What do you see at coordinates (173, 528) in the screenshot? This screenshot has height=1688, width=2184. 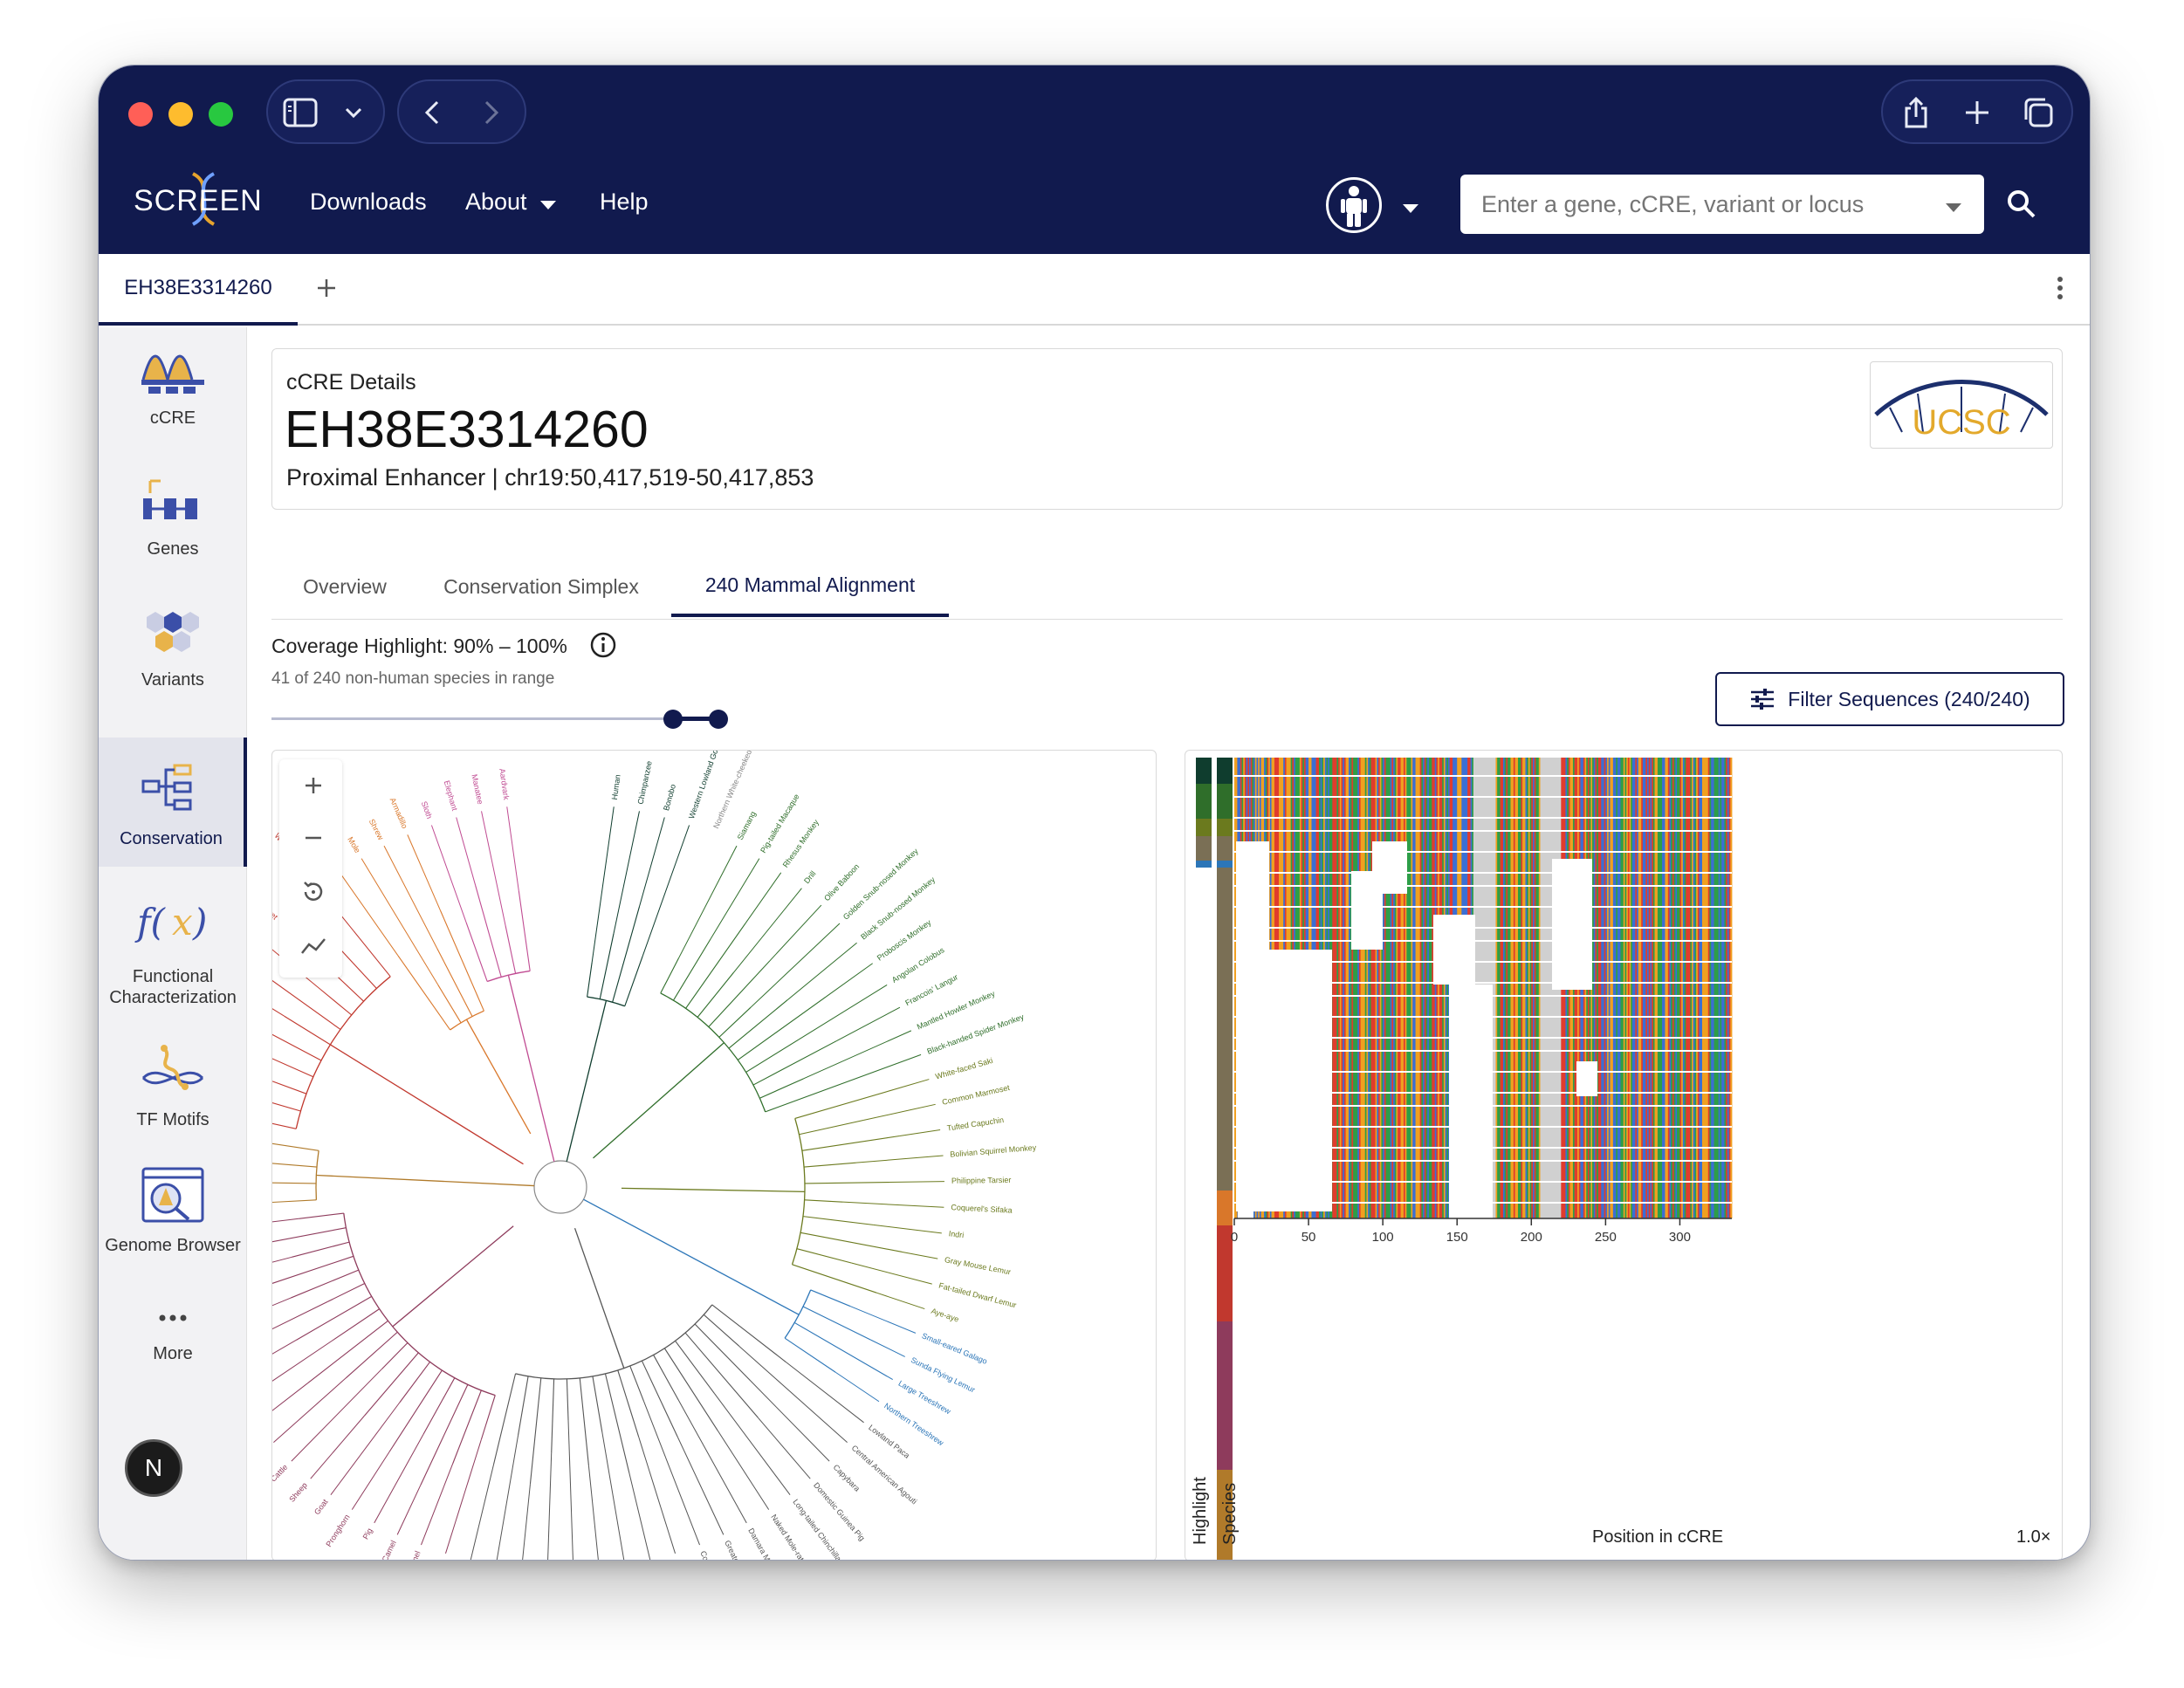 I see `sidebar-item-genes: Genes` at bounding box center [173, 528].